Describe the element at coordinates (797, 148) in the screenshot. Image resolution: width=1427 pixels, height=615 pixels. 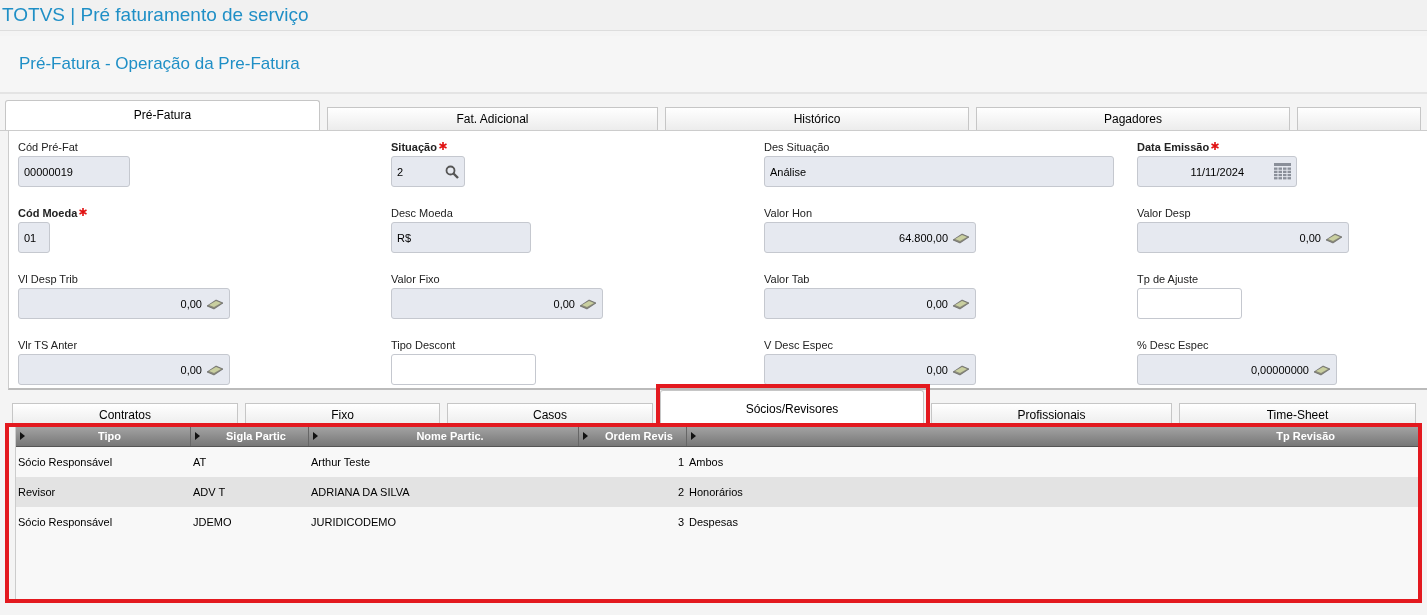
I see `field-label: Des Situação` at that location.